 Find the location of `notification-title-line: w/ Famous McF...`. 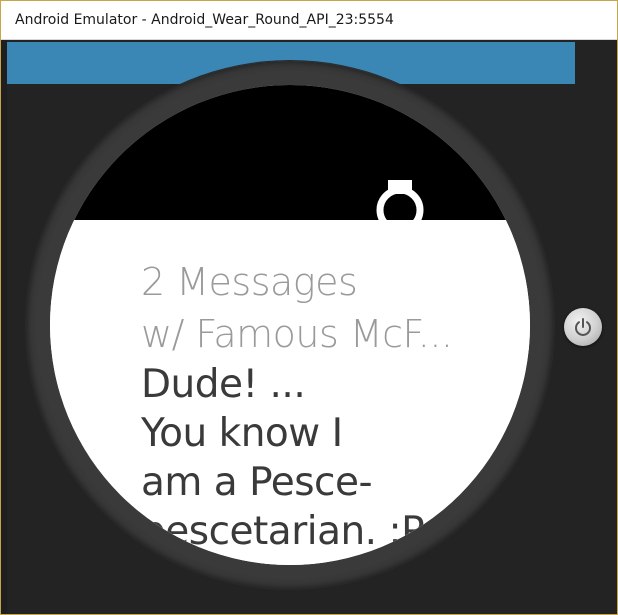

notification-title-line: w/ Famous McF... is located at coordinates (297, 334).